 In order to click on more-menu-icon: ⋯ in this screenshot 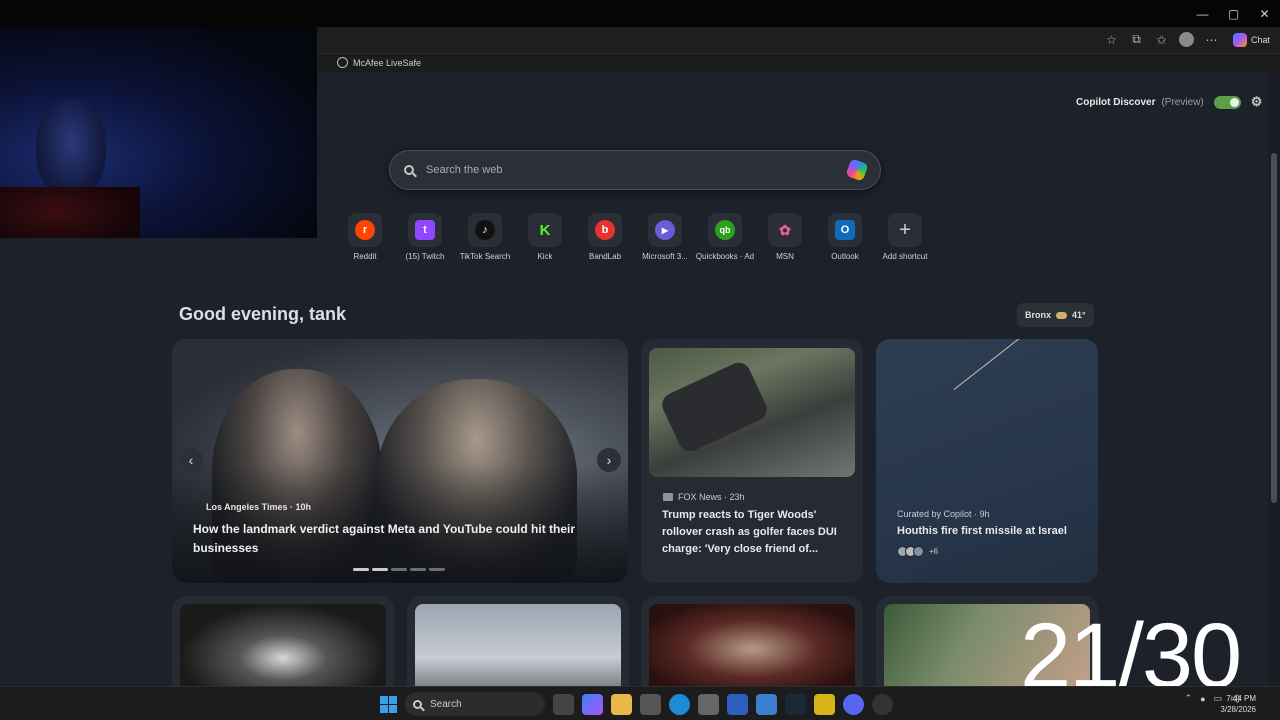, I will do `click(1211, 39)`.